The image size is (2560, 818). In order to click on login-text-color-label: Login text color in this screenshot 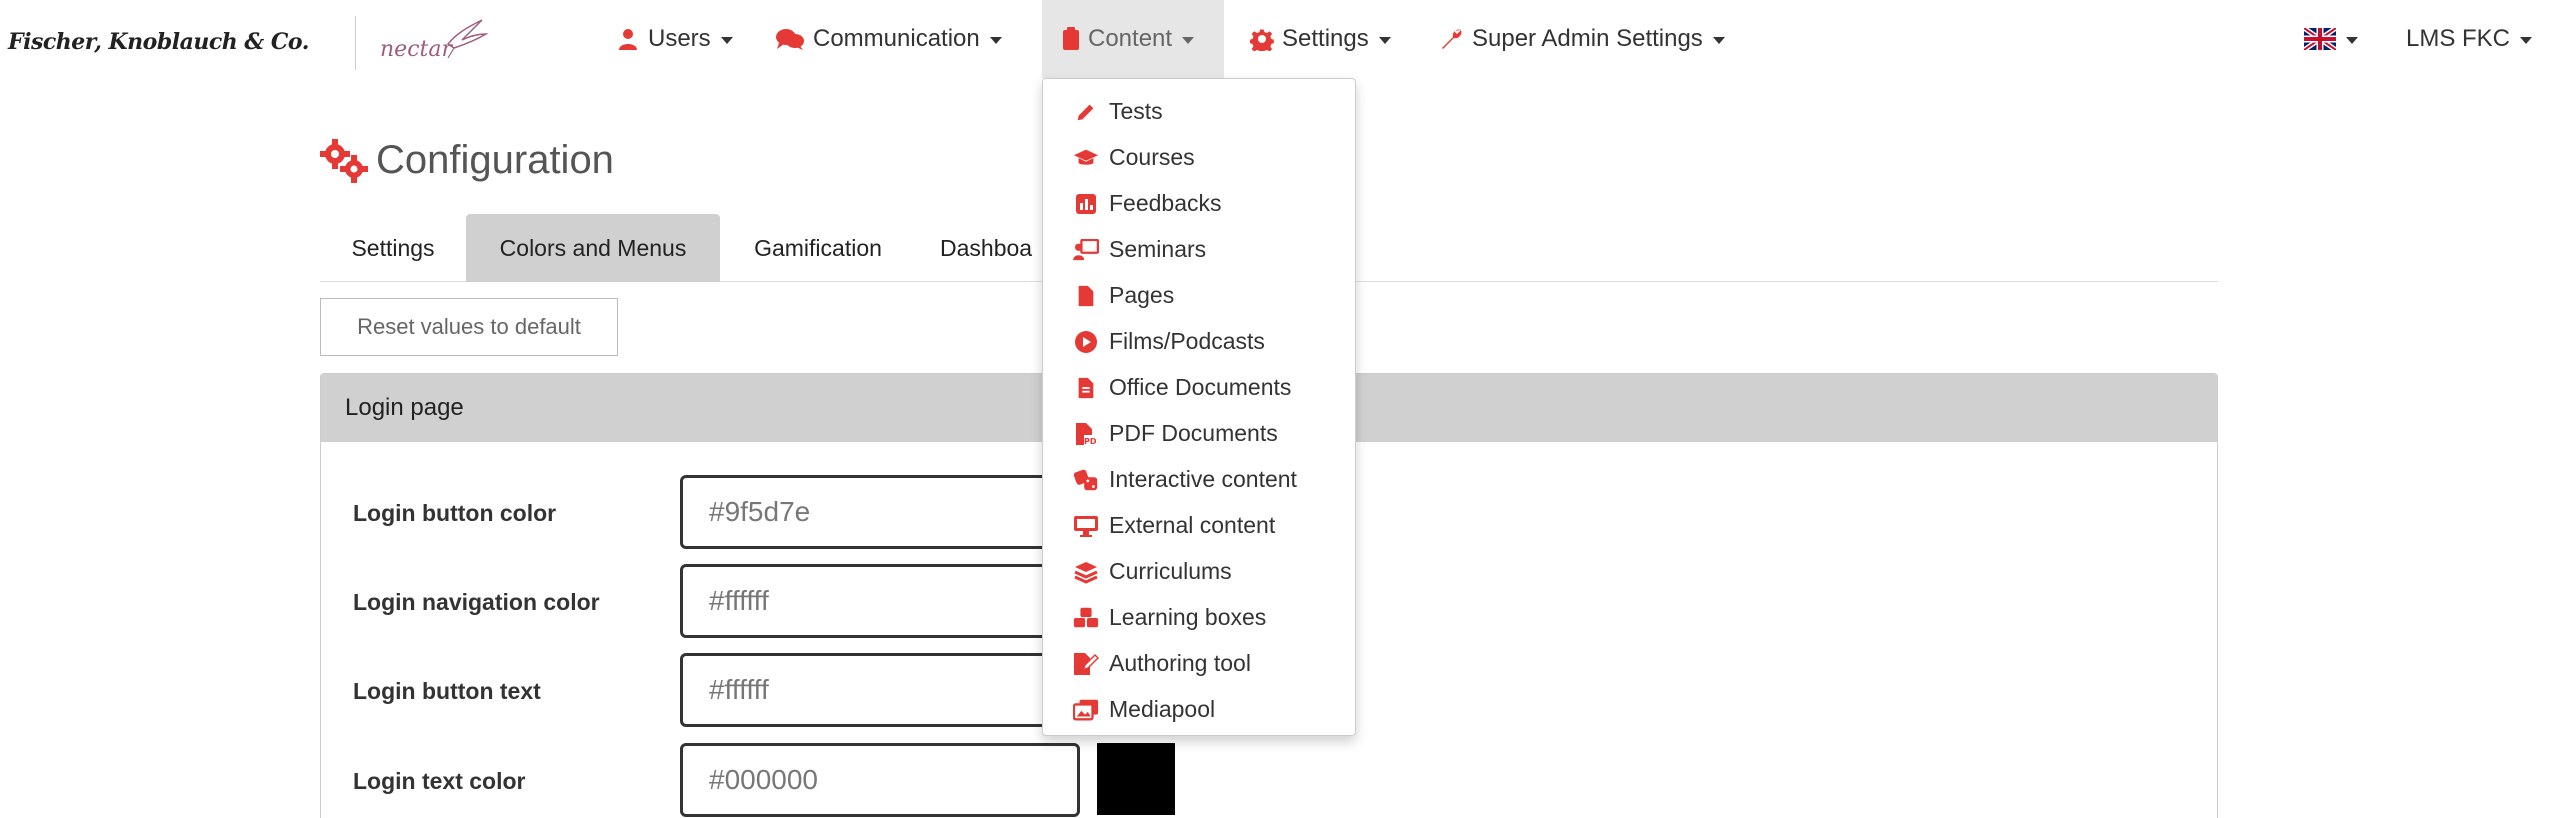, I will do `click(439, 781)`.